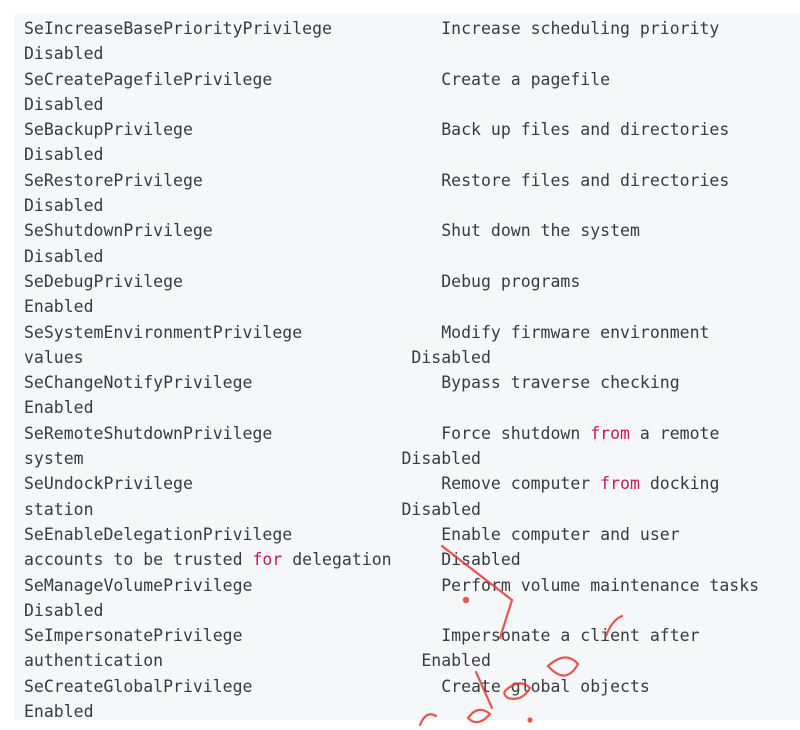 This screenshot has height=730, width=800. Describe the element at coordinates (401, 560) in the screenshot. I see `text-token: delegation Disabled` at that location.